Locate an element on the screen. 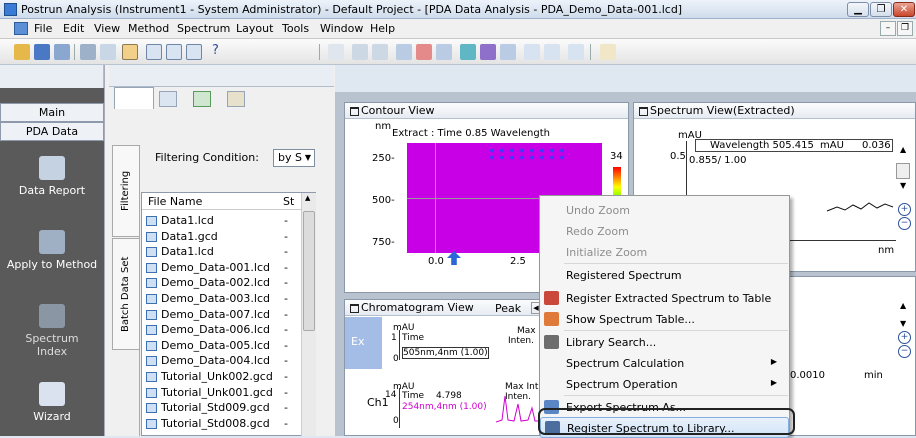  layout-bottom-icon is located at coordinates (194, 52).